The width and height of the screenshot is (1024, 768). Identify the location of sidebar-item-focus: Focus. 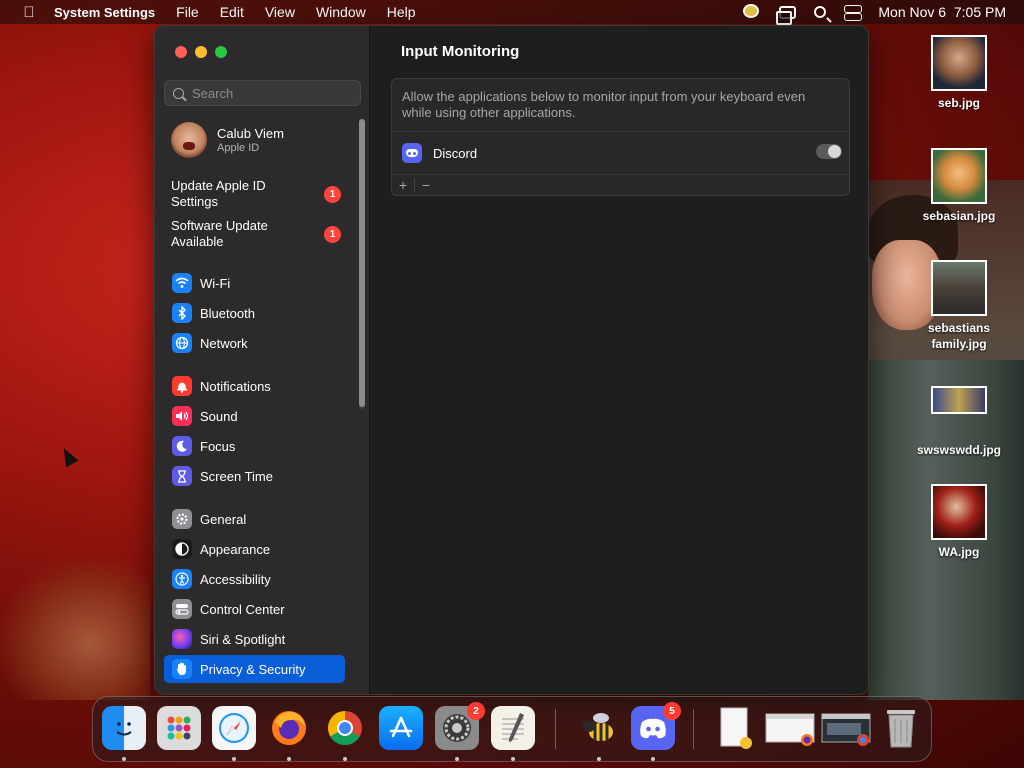
(254, 446).